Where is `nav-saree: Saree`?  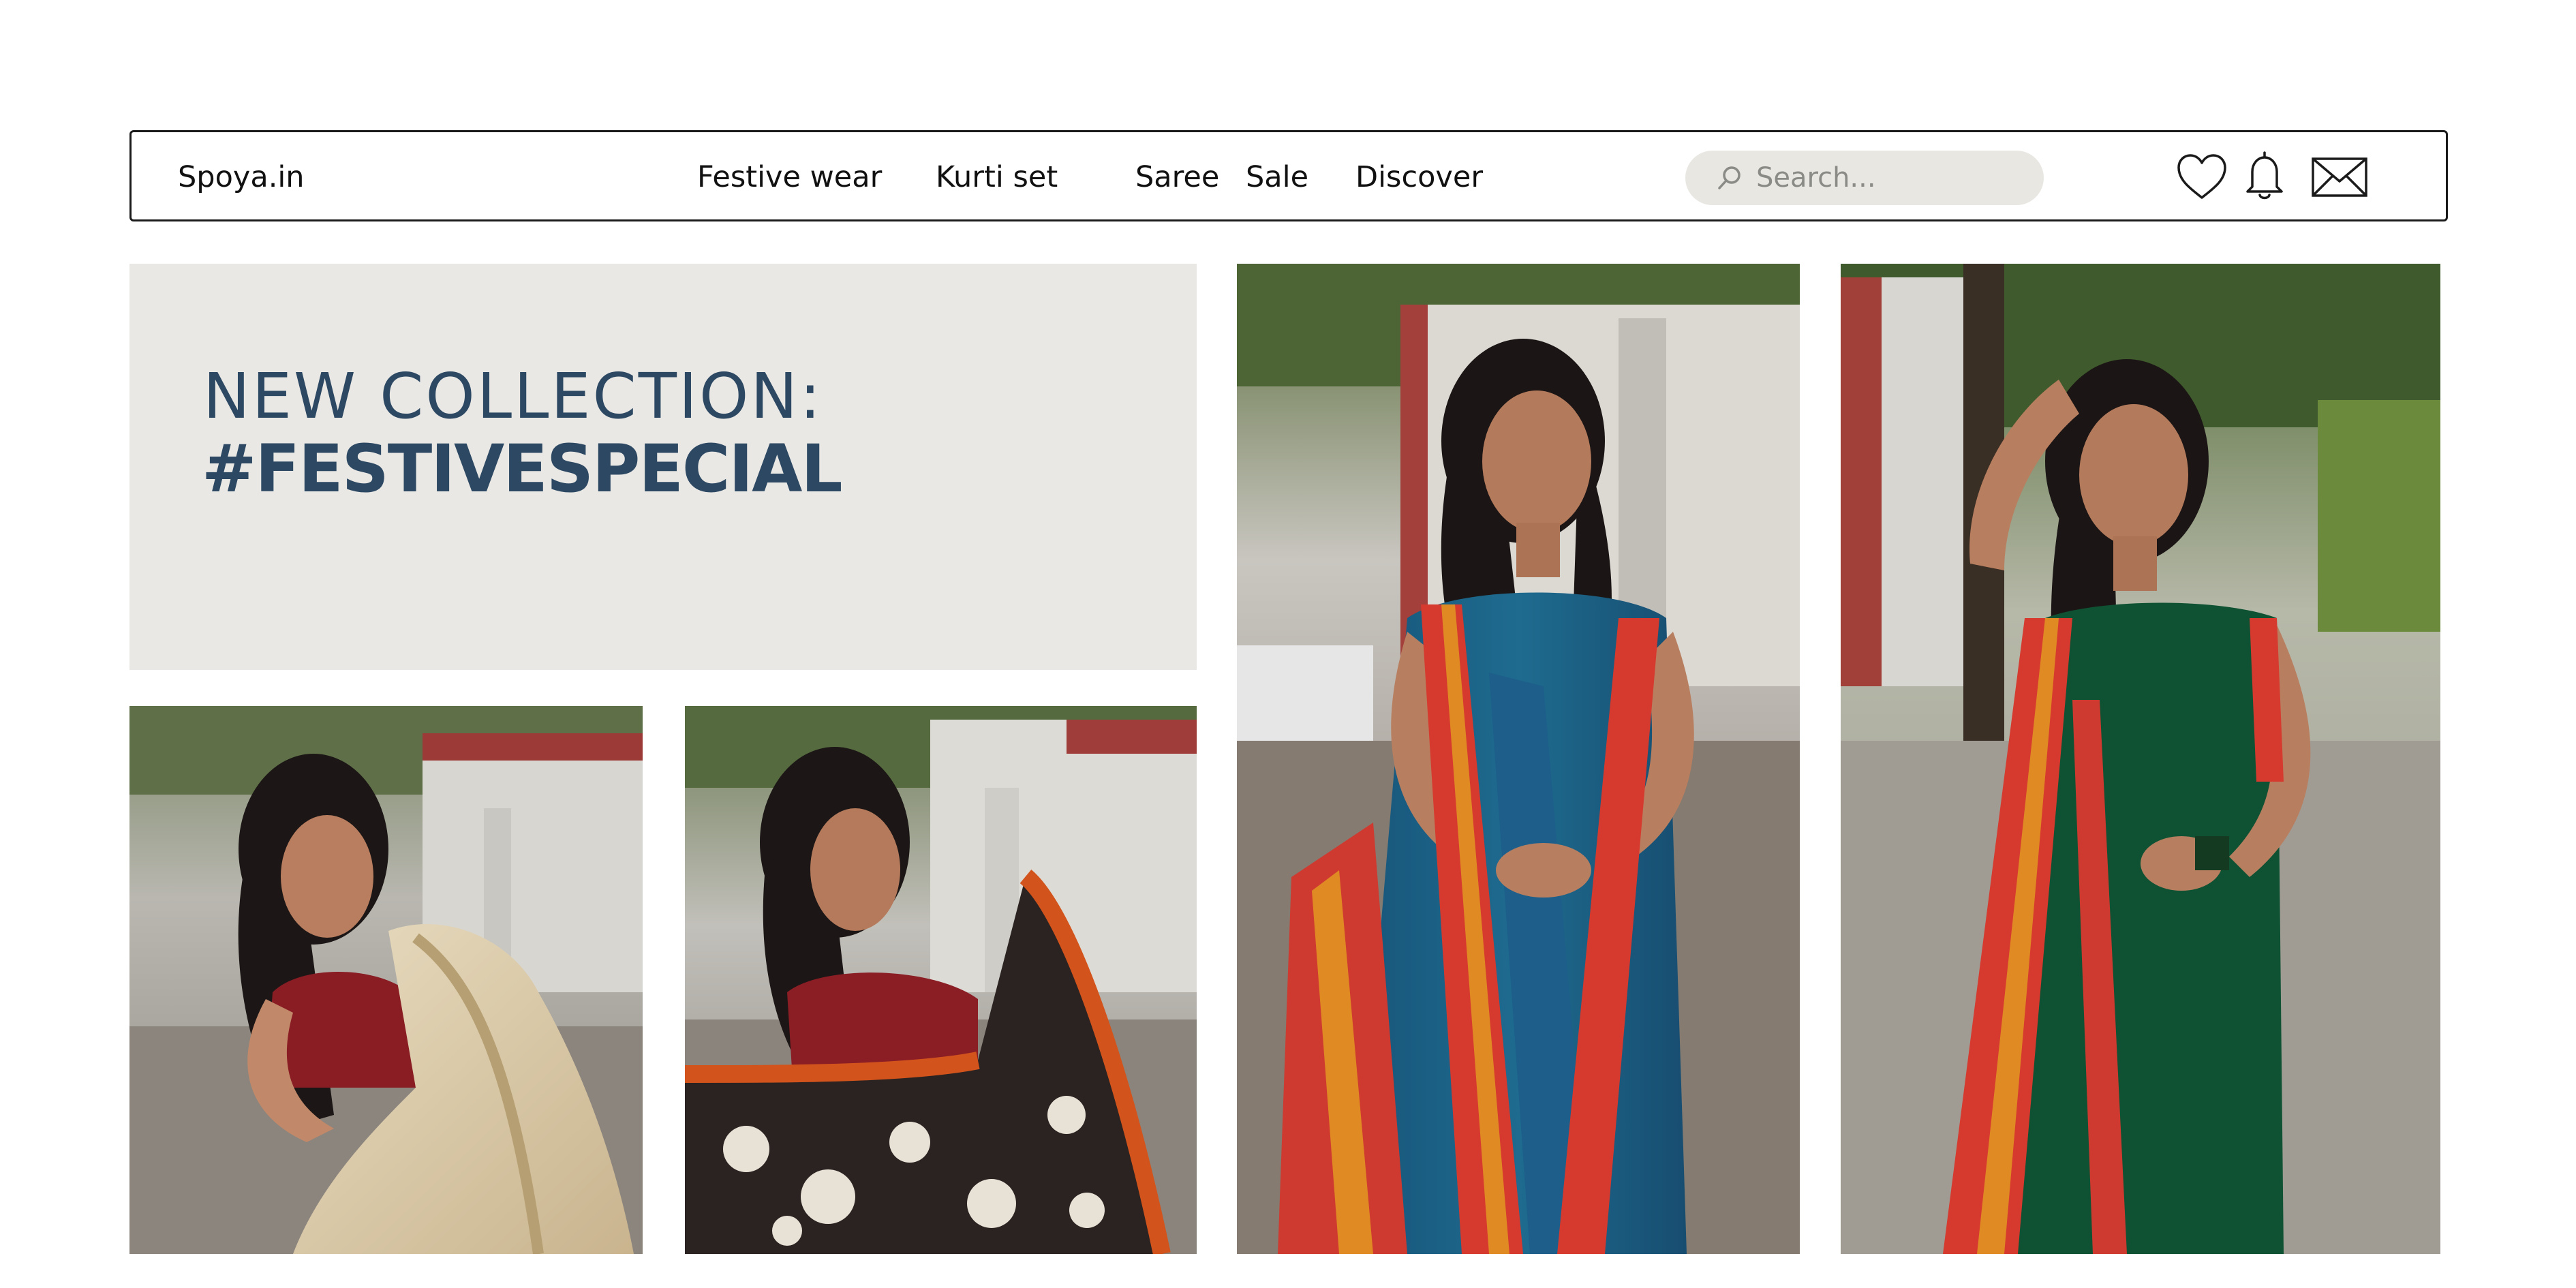
nav-saree: Saree is located at coordinates (1177, 177).